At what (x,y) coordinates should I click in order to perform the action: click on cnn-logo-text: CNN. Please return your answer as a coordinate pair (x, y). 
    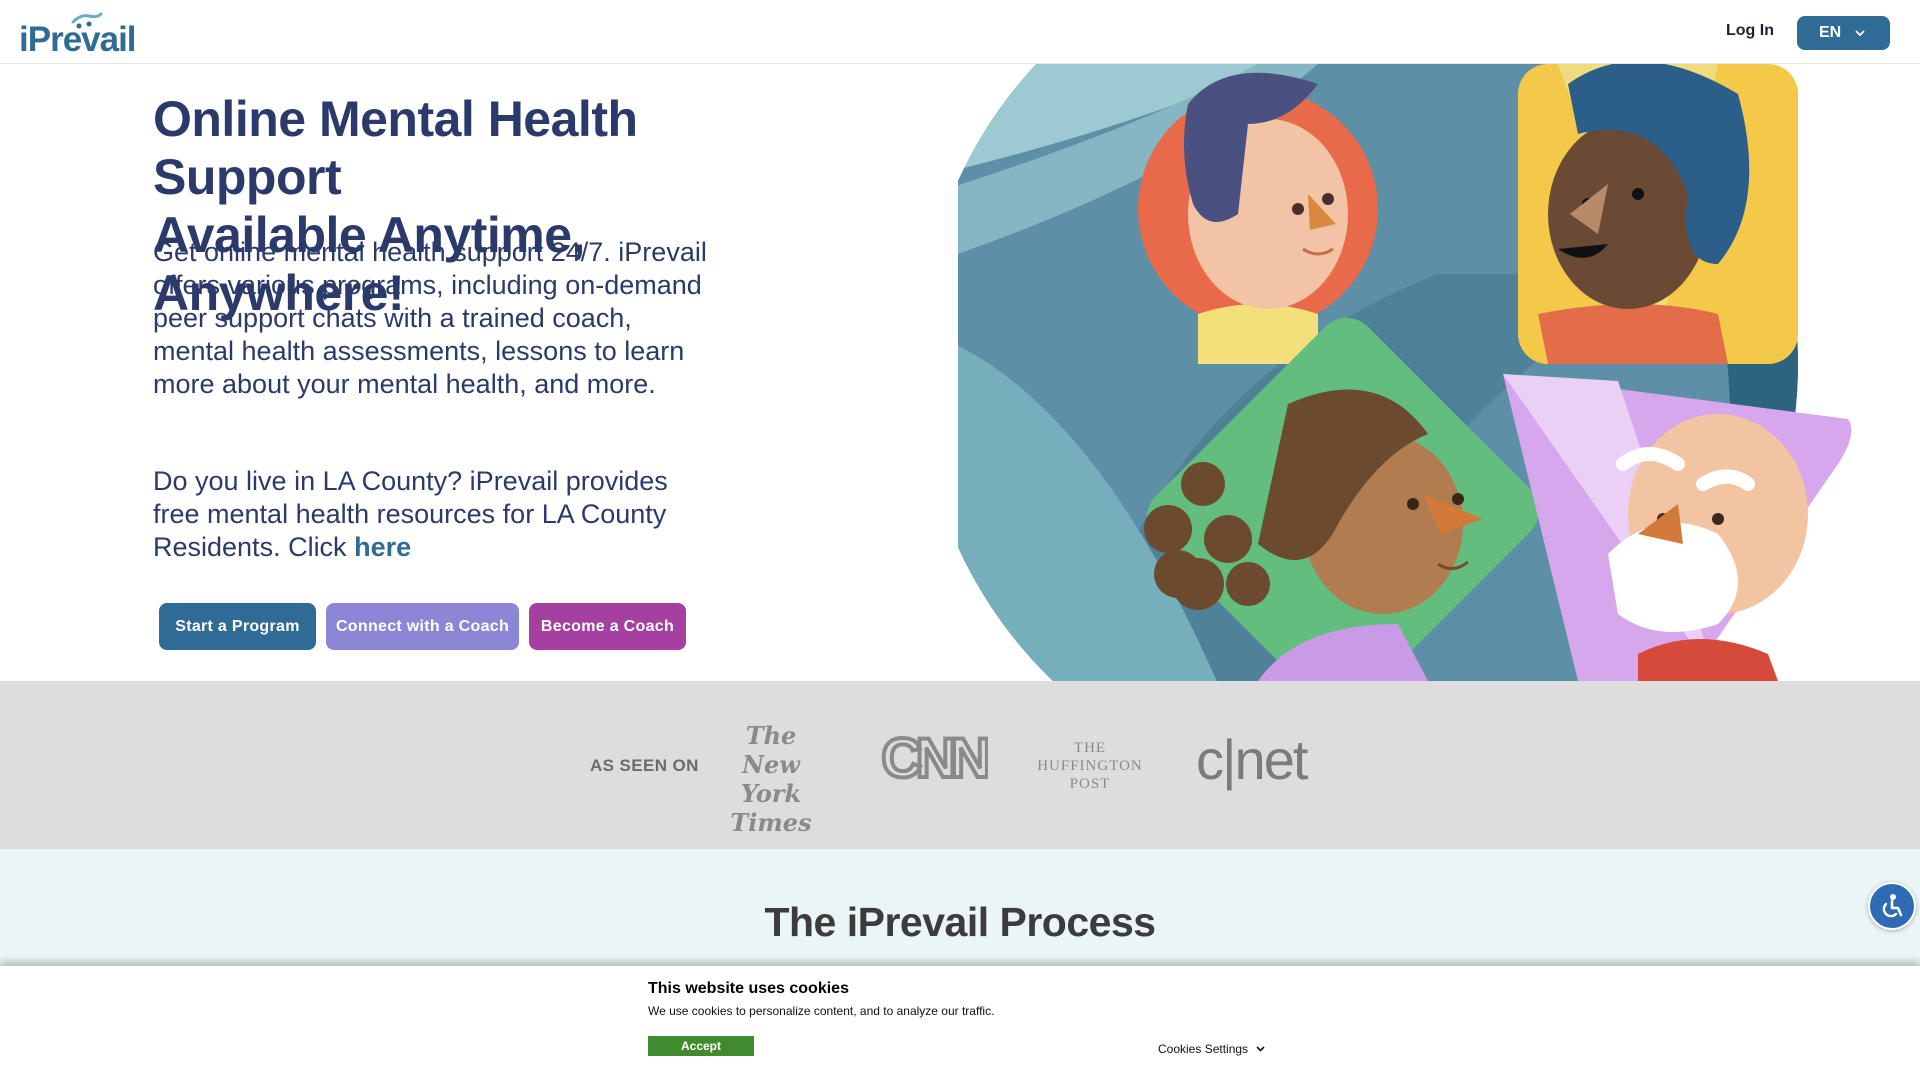
    Looking at the image, I should click on (934, 759).